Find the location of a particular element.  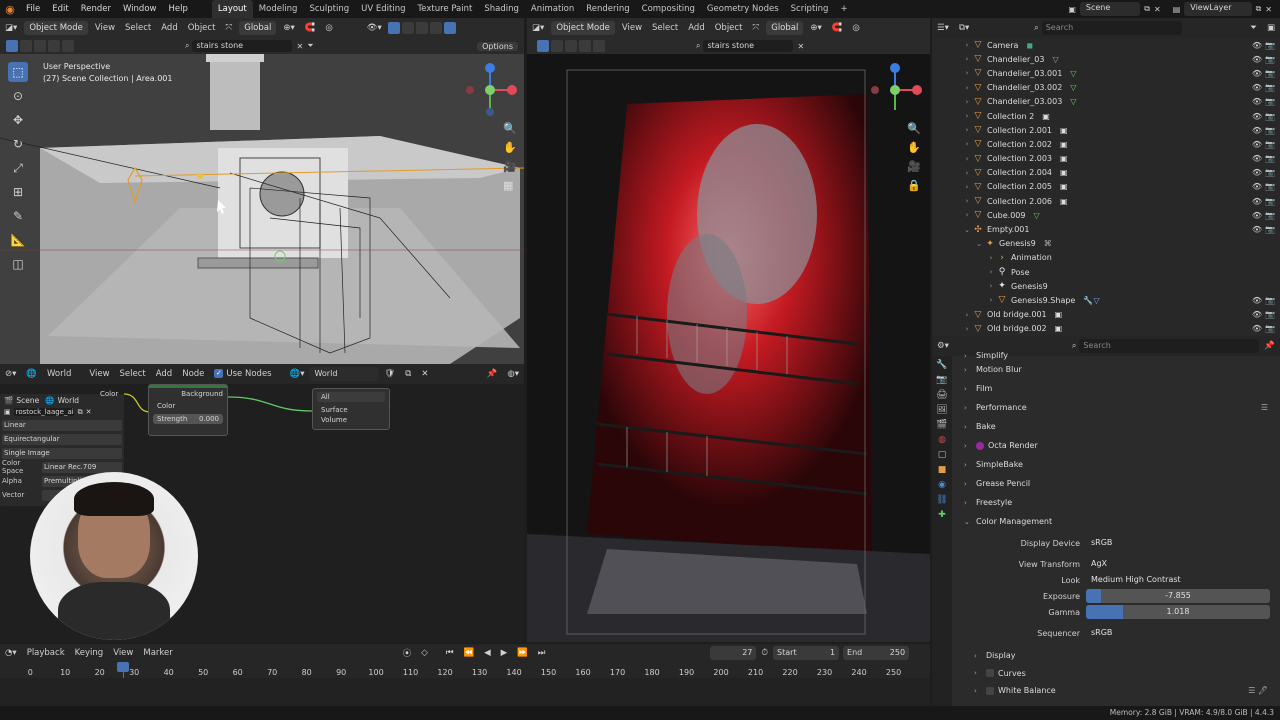

panel-motion-blur: › Motion Blur is located at coordinates (1117, 369).